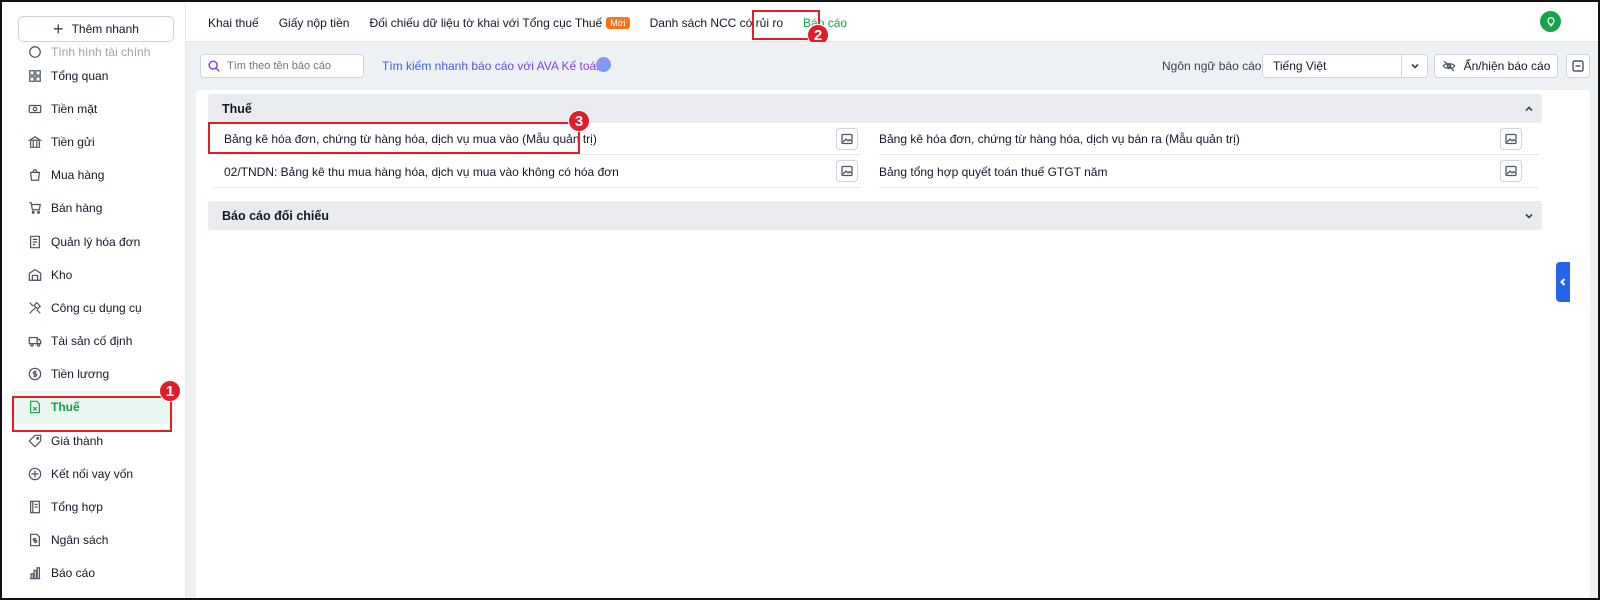 The height and width of the screenshot is (600, 1600). Describe the element at coordinates (80, 540) in the screenshot. I see `sidebar-item-label: Ngân sách` at that location.